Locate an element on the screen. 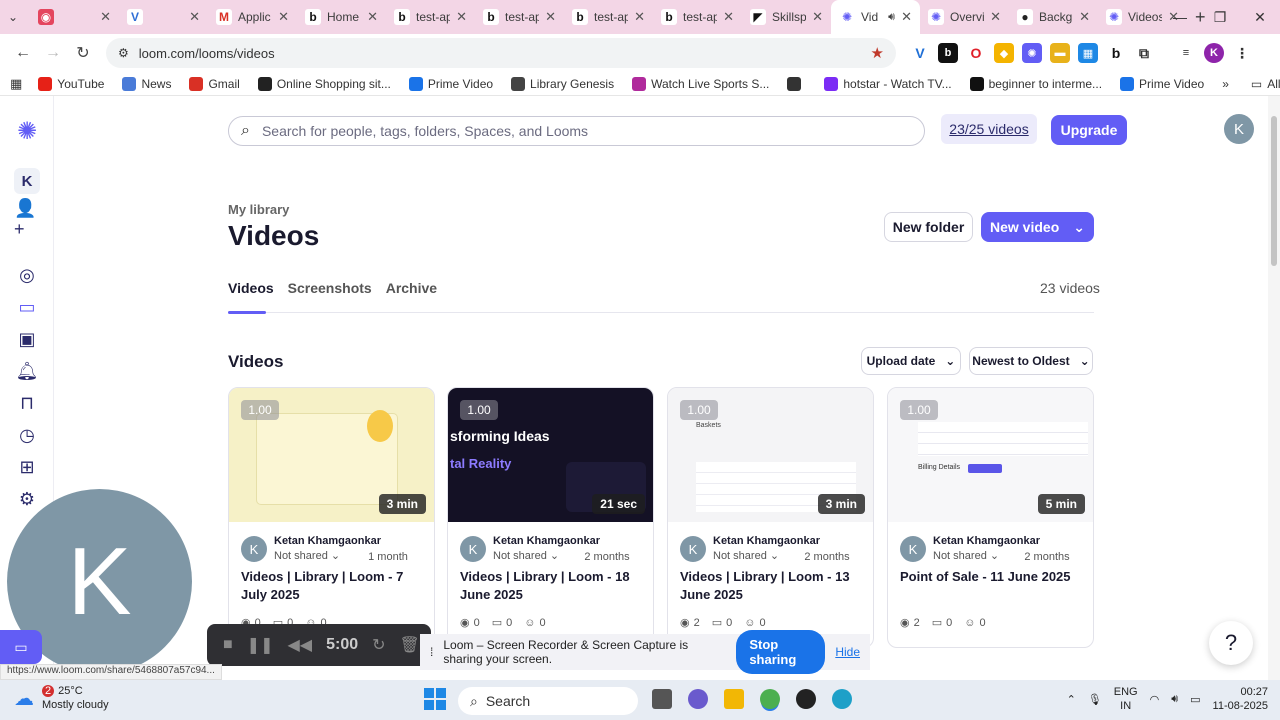  volume-icon: 🔊︎ is located at coordinates (1174, 699).